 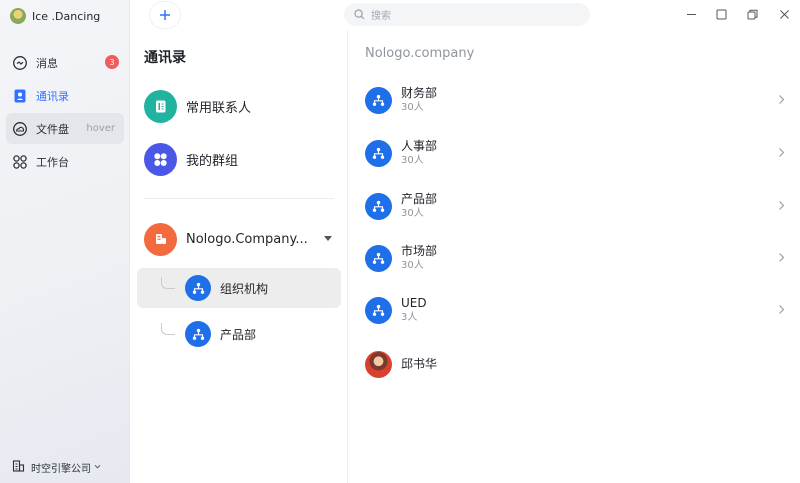 What do you see at coordinates (52, 162) in the screenshot?
I see `nav-label: 工作台` at bounding box center [52, 162].